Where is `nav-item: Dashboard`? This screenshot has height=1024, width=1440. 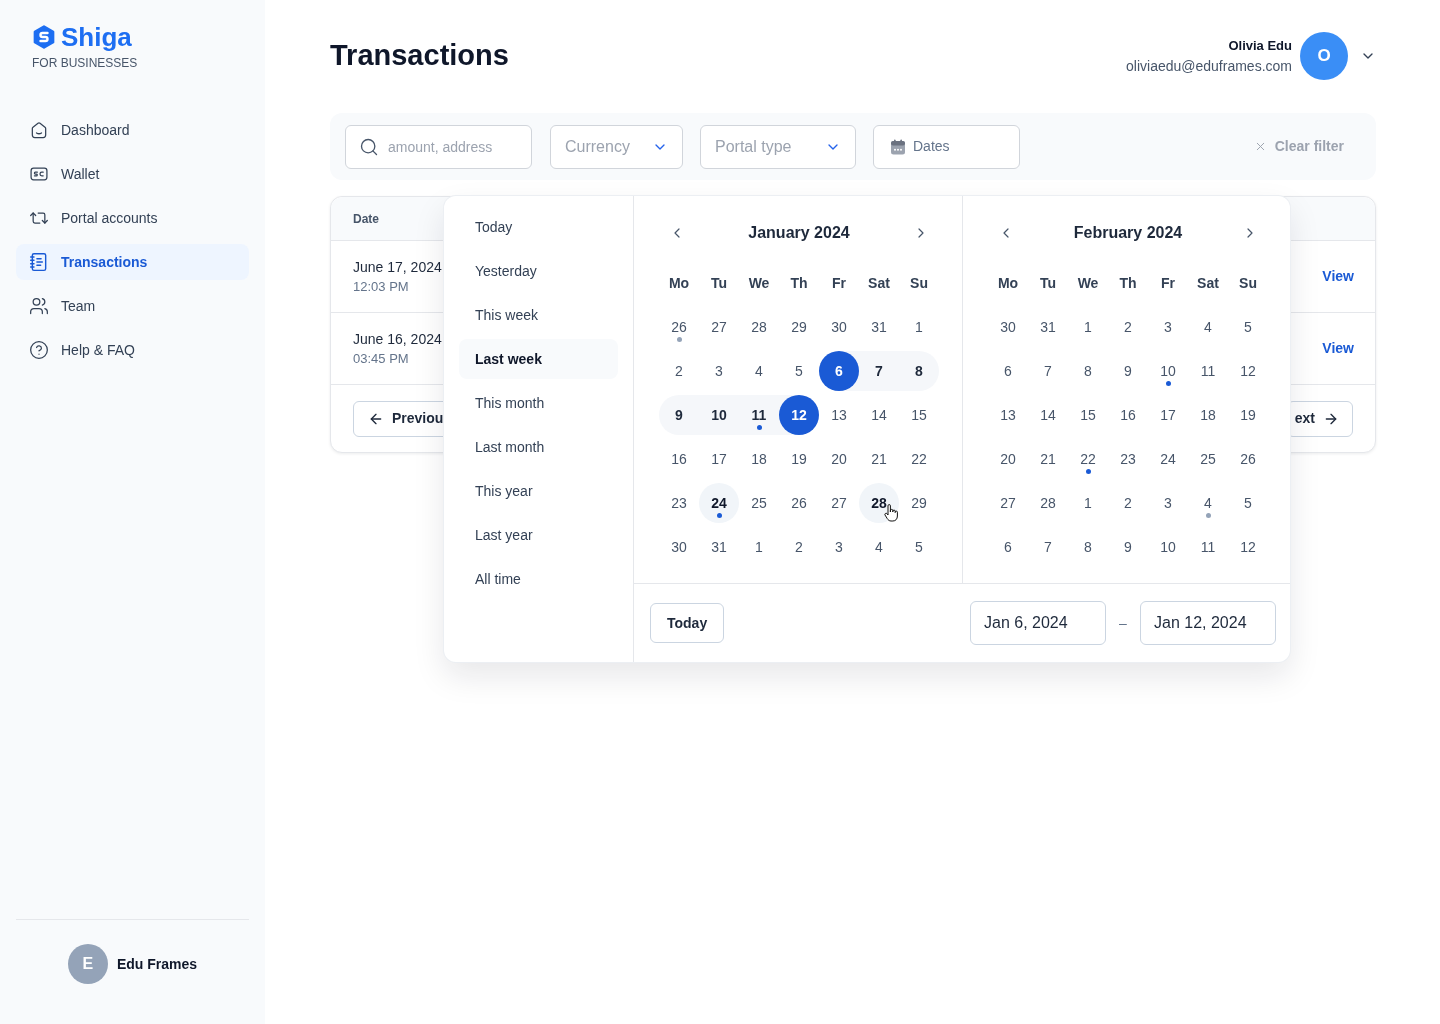 nav-item: Dashboard is located at coordinates (132, 130).